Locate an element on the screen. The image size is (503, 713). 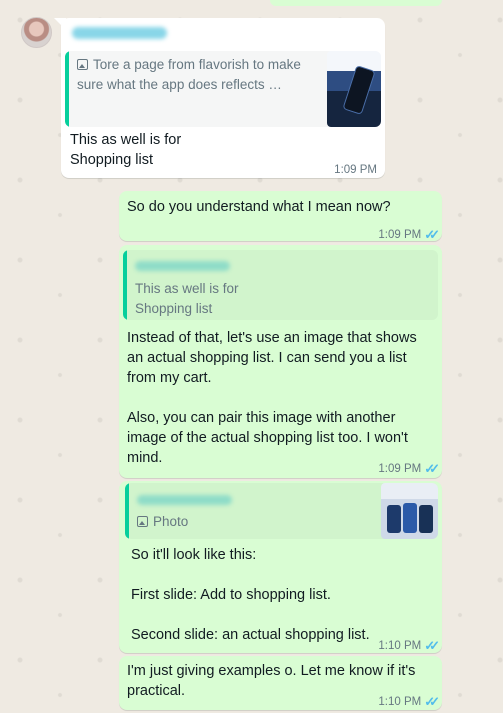
sender-name-blurred is located at coordinates (119, 33).